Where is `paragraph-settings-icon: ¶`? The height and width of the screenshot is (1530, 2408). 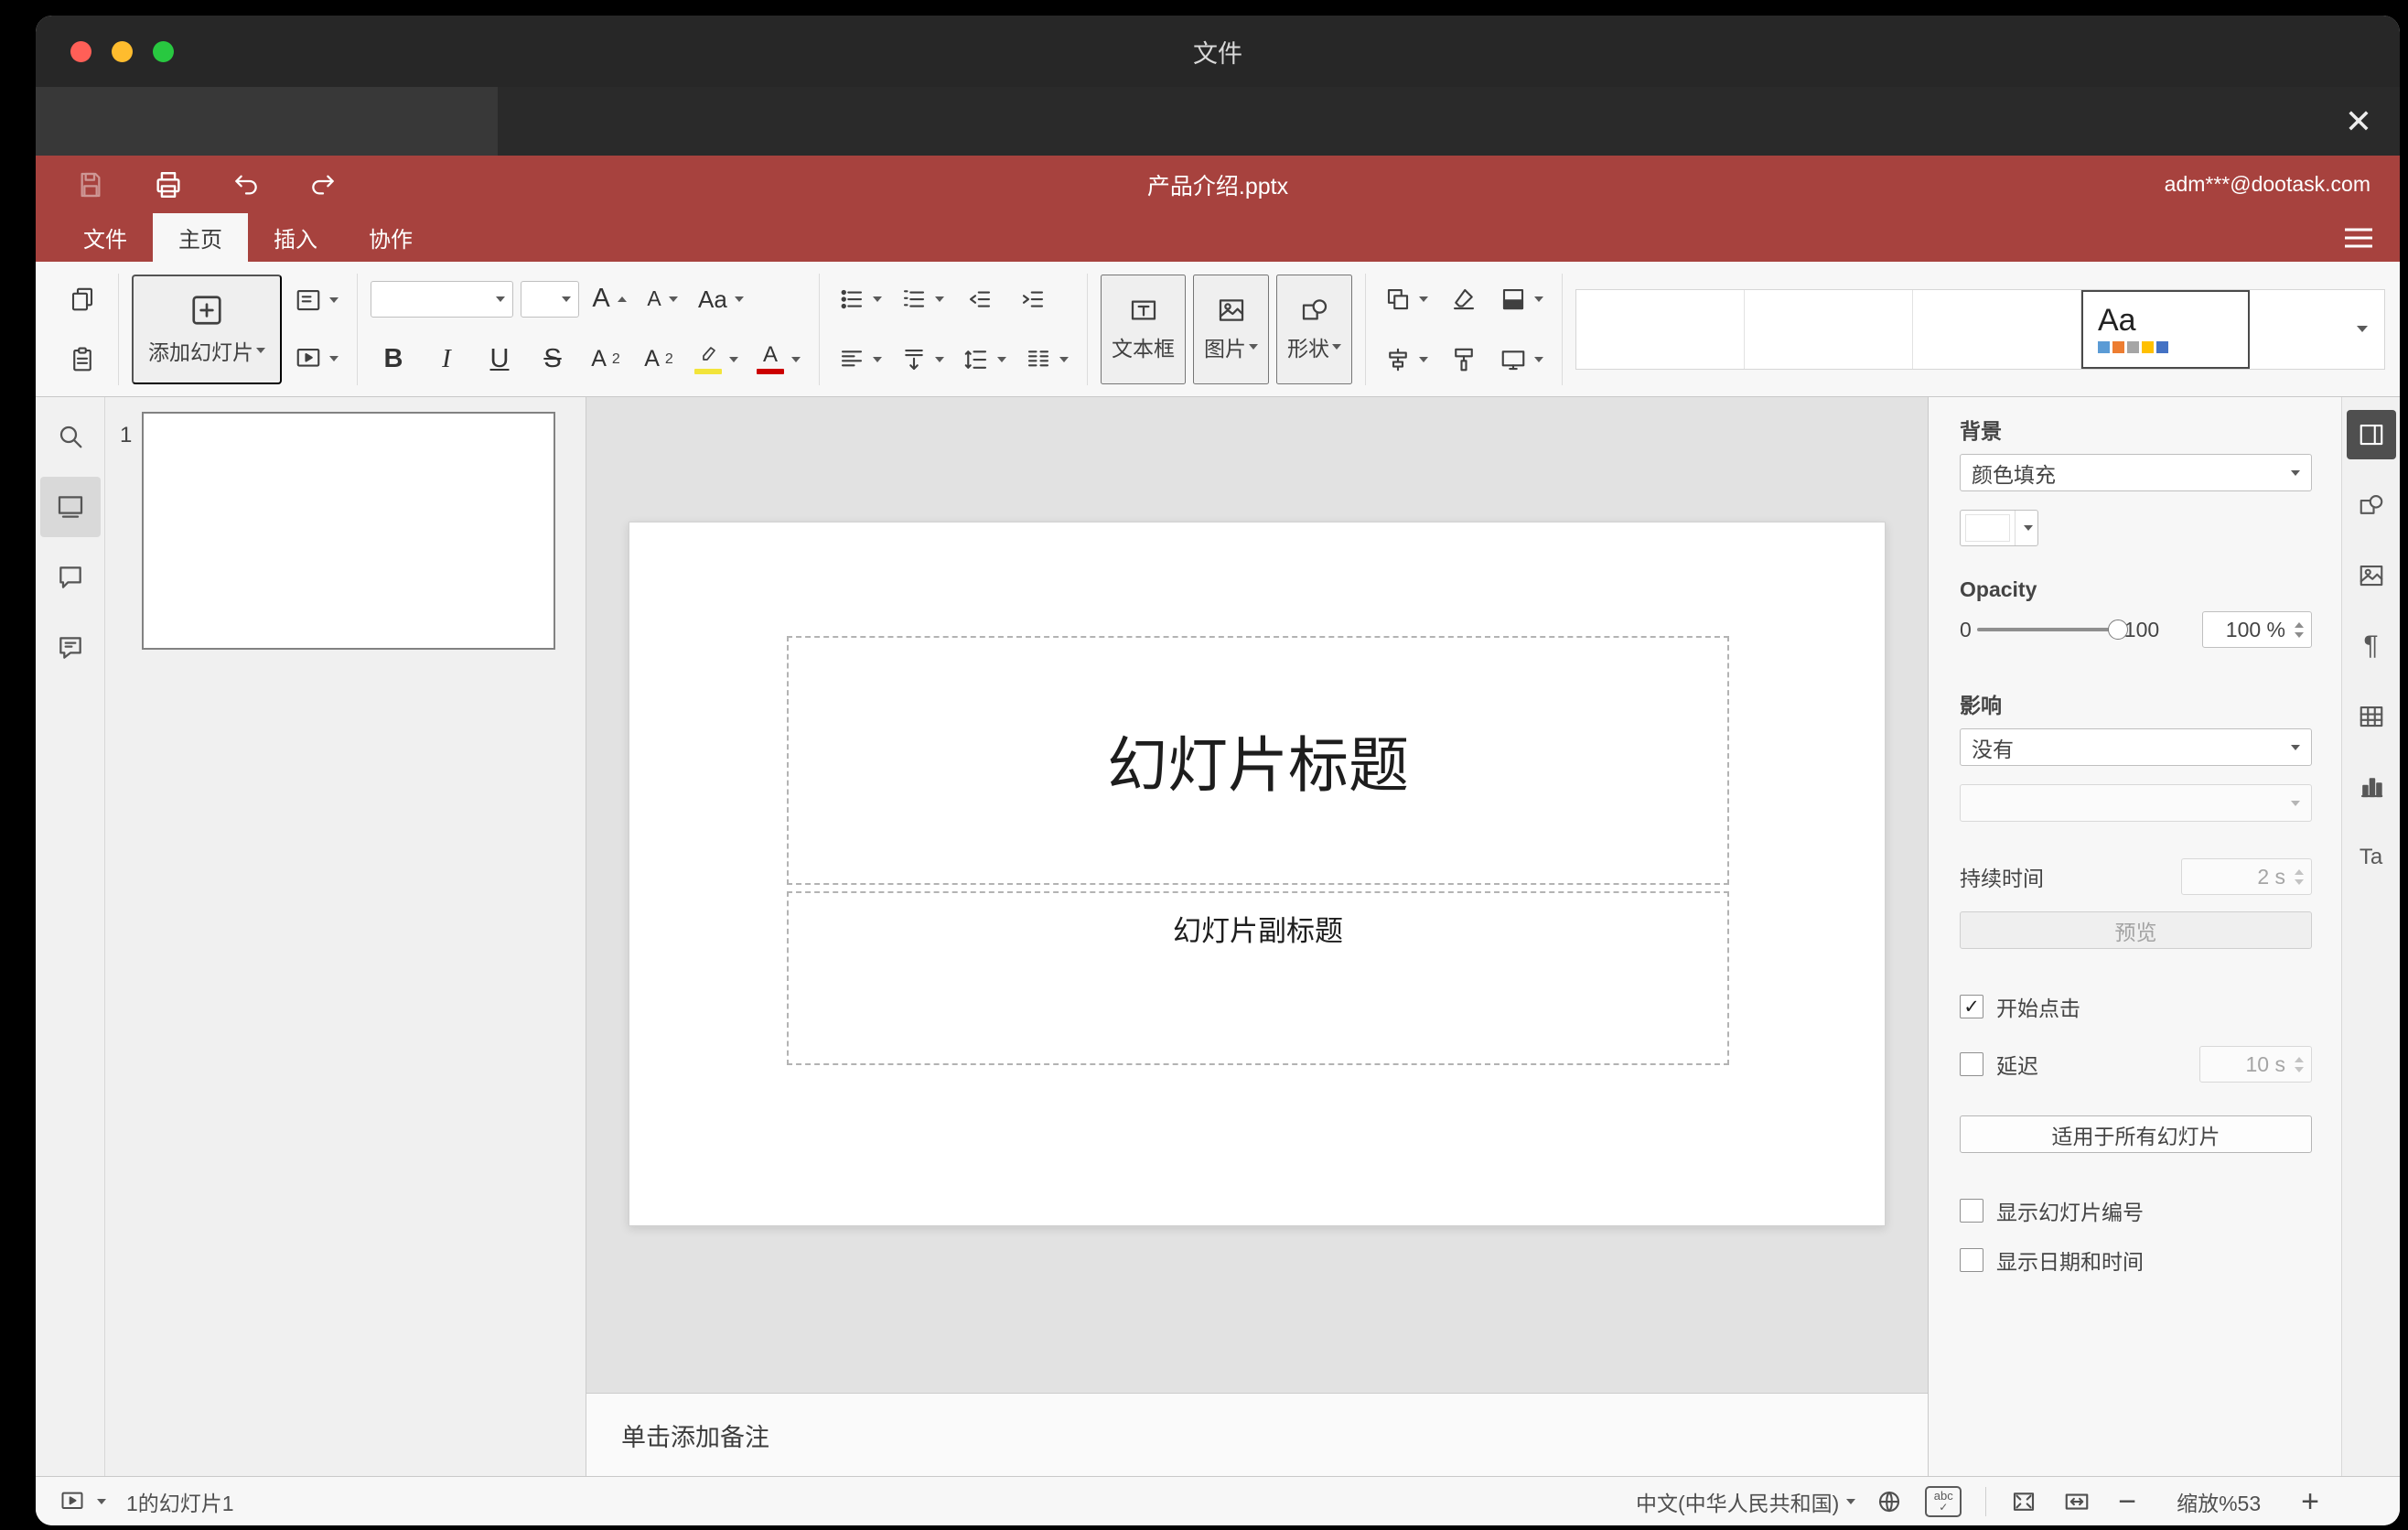 paragraph-settings-icon: ¶ is located at coordinates (2371, 646).